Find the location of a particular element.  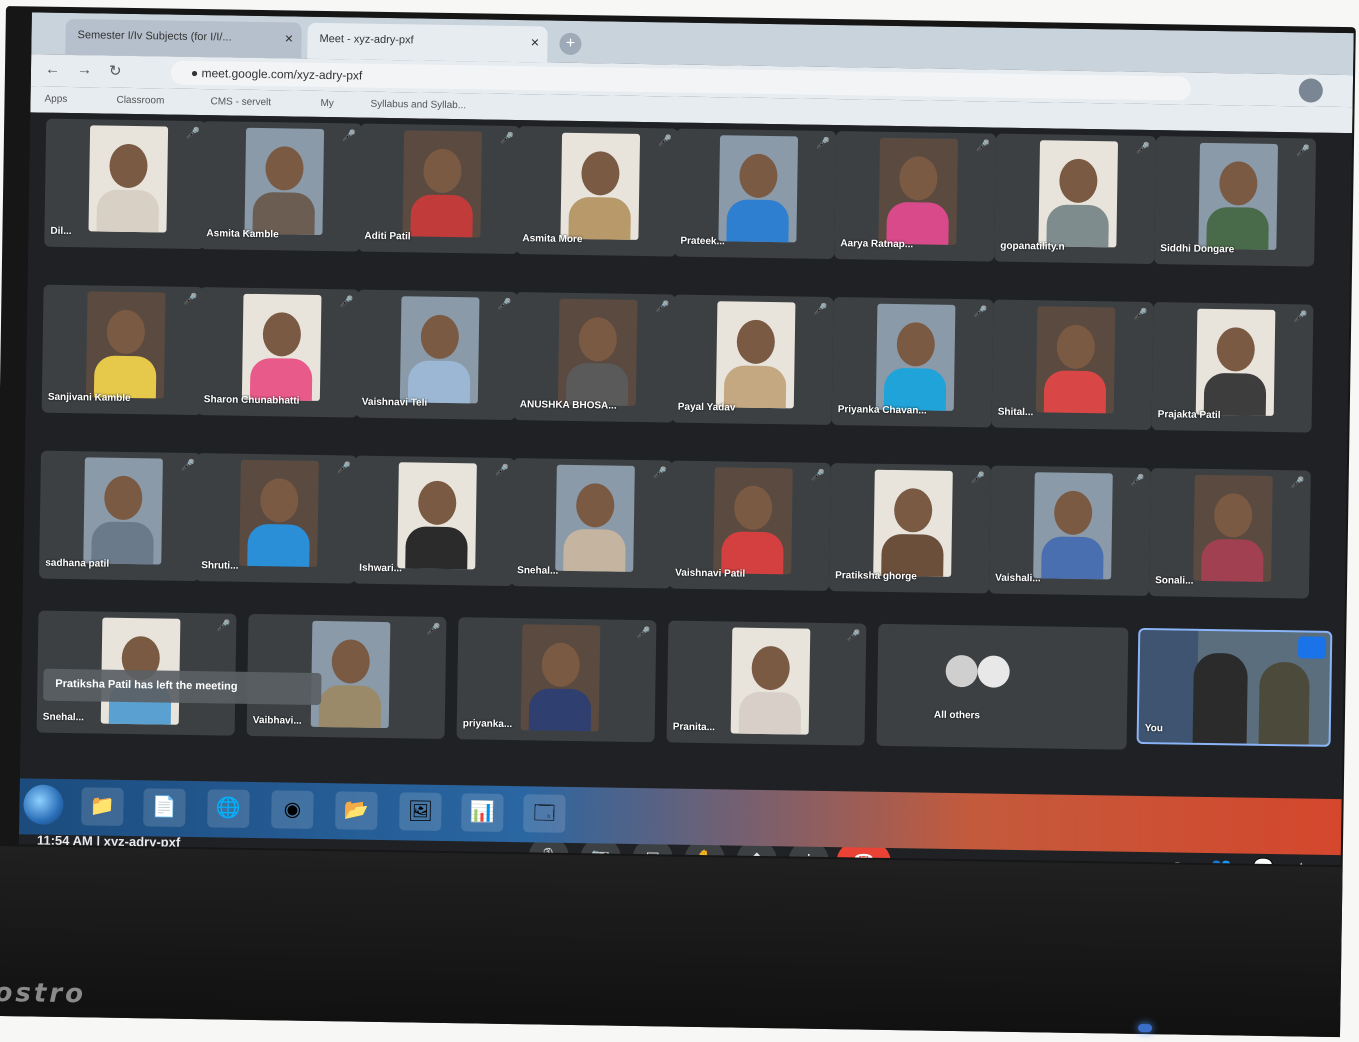

participant-tile: 🎤 Pratiksha ghorge is located at coordinates (909, 528).